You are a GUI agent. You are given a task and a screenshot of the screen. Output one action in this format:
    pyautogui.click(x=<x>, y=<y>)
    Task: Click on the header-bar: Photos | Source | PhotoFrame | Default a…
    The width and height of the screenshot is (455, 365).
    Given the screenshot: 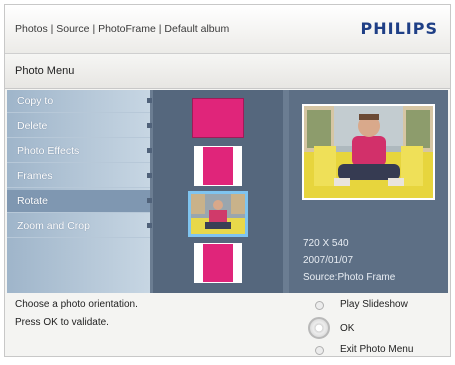 What is the action you would take?
    pyautogui.click(x=227, y=29)
    